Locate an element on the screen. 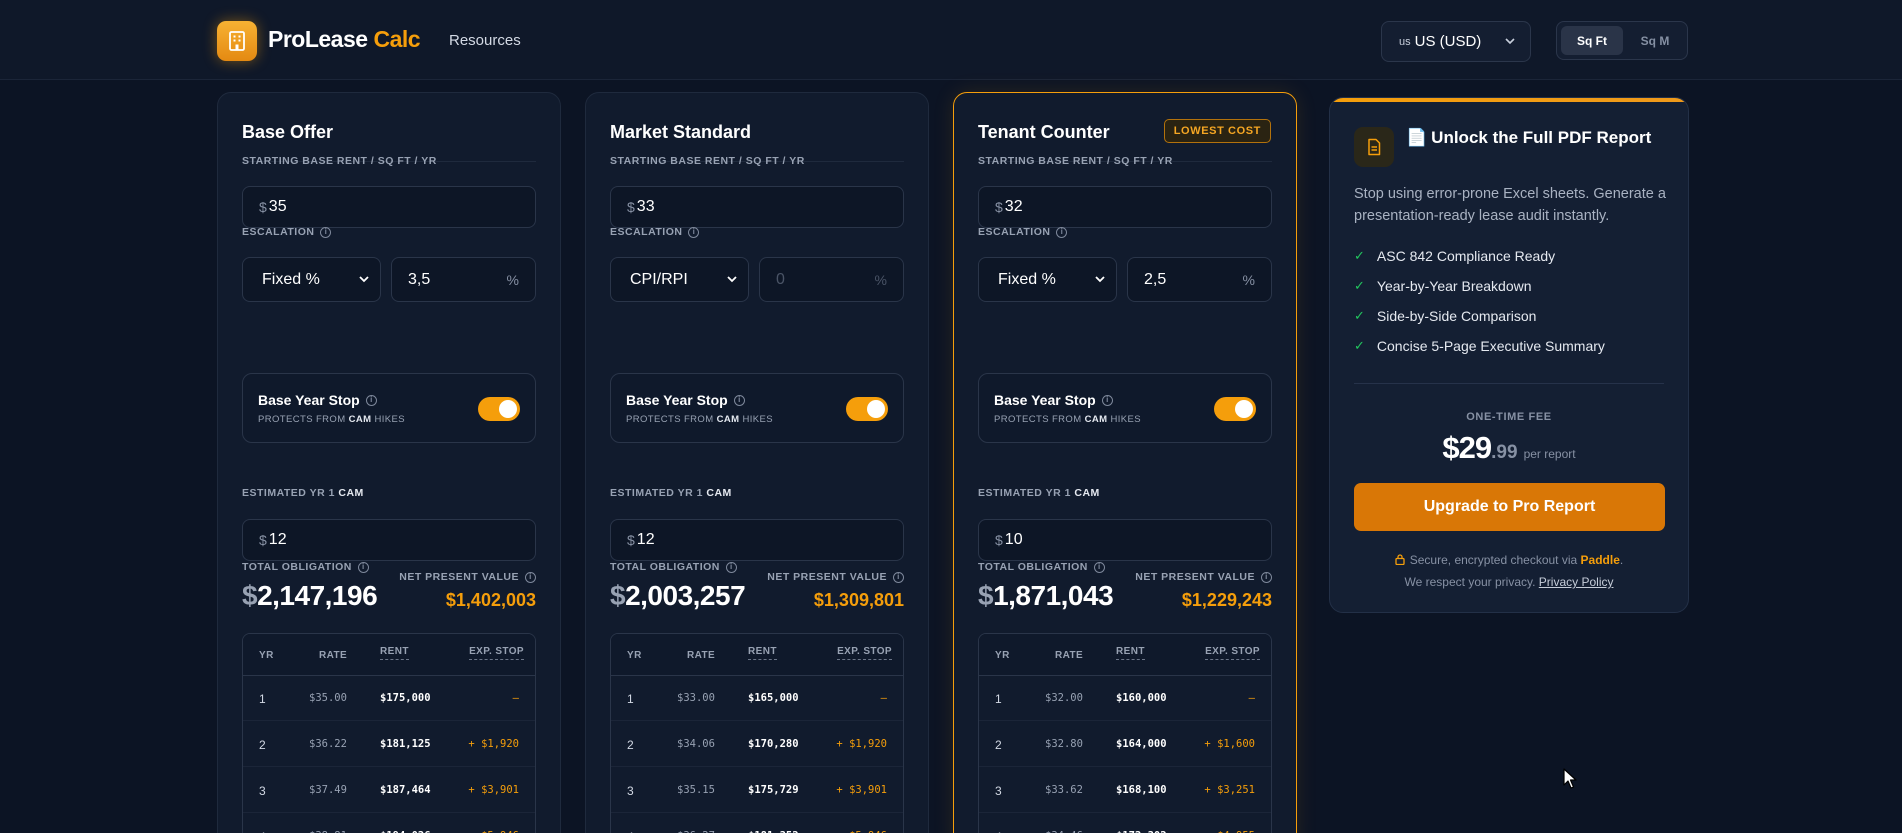  cell-rate: $33.62 is located at coordinates (1064, 790).